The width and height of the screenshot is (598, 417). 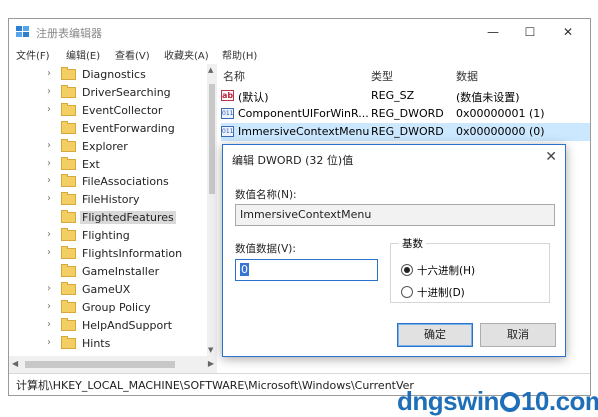 I want to click on value-data-label: 数值数据(V):, so click(x=265, y=249).